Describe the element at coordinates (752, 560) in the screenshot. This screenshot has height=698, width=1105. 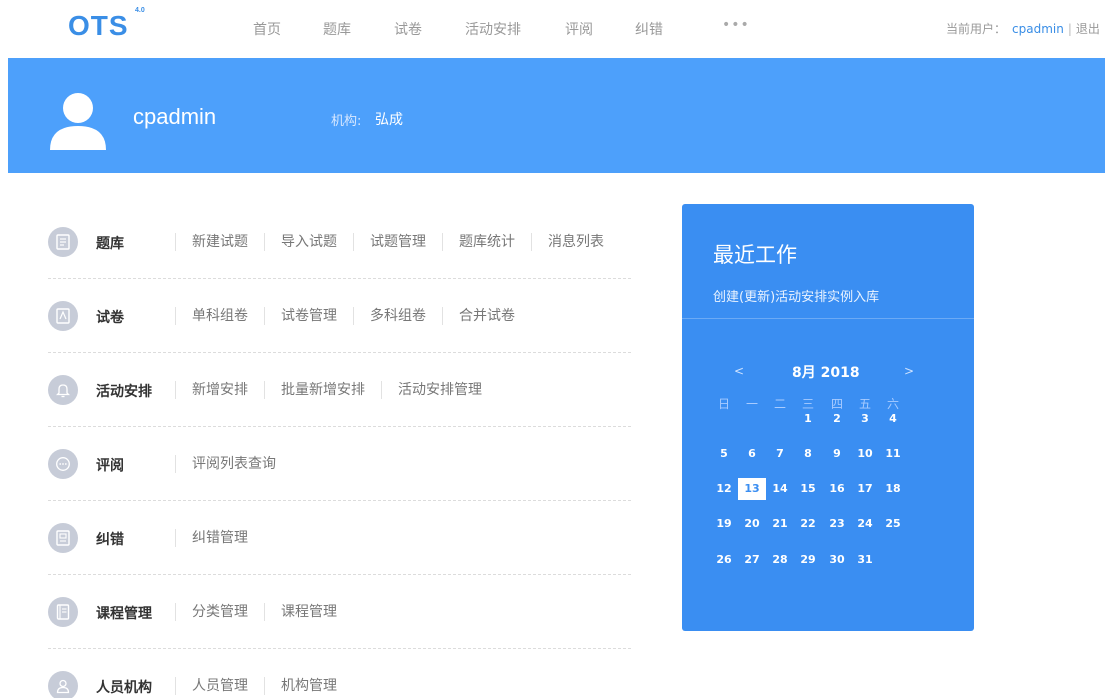
I see `calendar-day: 27` at that location.